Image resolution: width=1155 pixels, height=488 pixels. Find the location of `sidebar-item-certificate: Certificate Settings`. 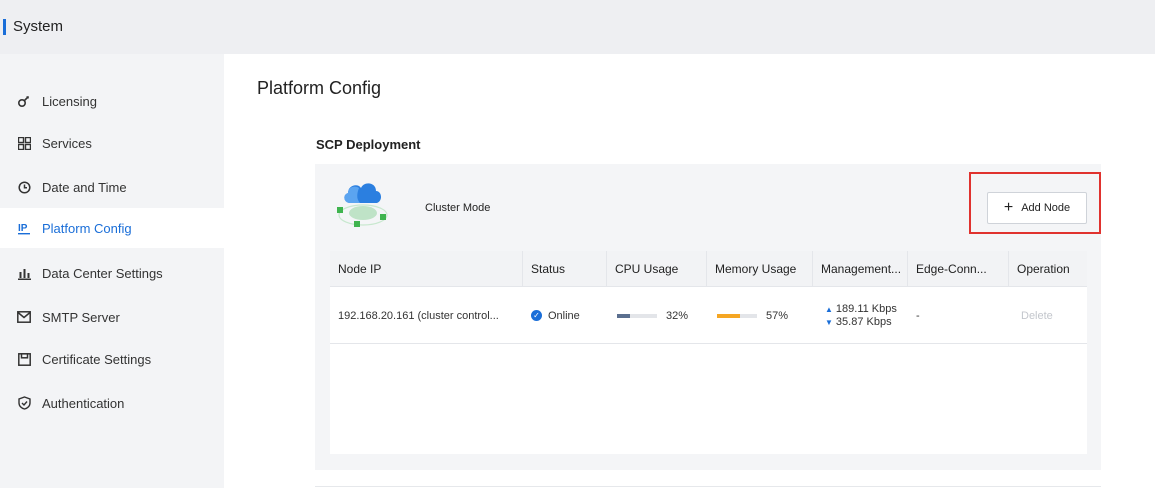

sidebar-item-certificate: Certificate Settings is located at coordinates (112, 359).